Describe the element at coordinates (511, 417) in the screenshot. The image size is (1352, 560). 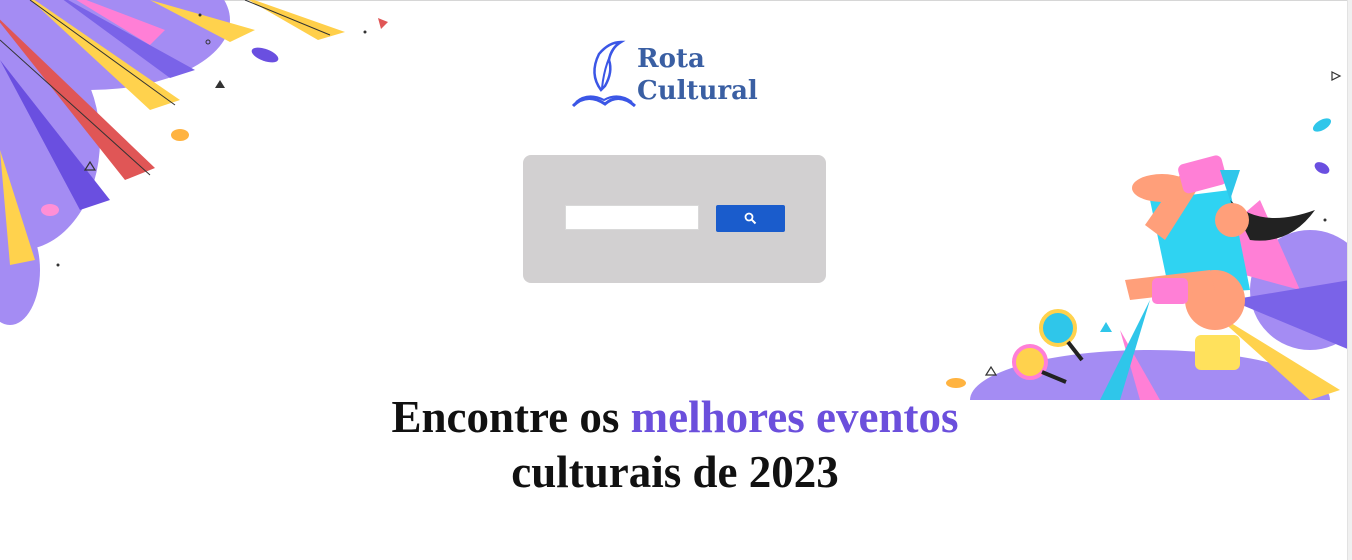
I see `headline-part1: Encontre os` at that location.